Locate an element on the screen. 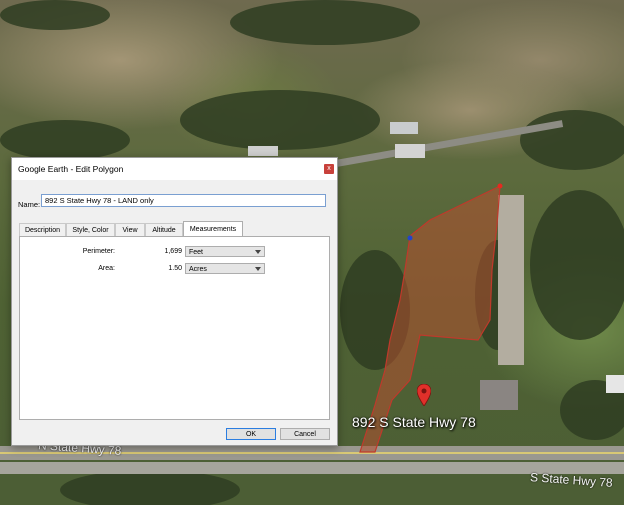 This screenshot has width=624, height=505. name-input is located at coordinates (183, 200).